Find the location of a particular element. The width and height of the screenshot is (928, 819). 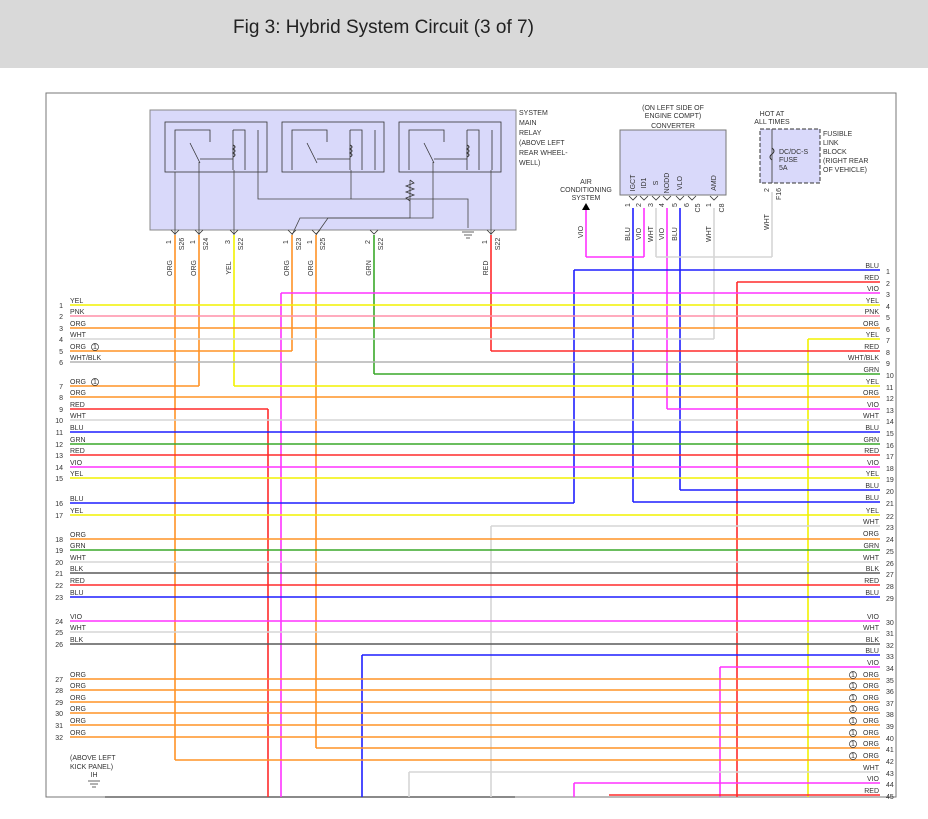

fusible-link-block-label: OF VEHICLE) is located at coordinates (845, 170).